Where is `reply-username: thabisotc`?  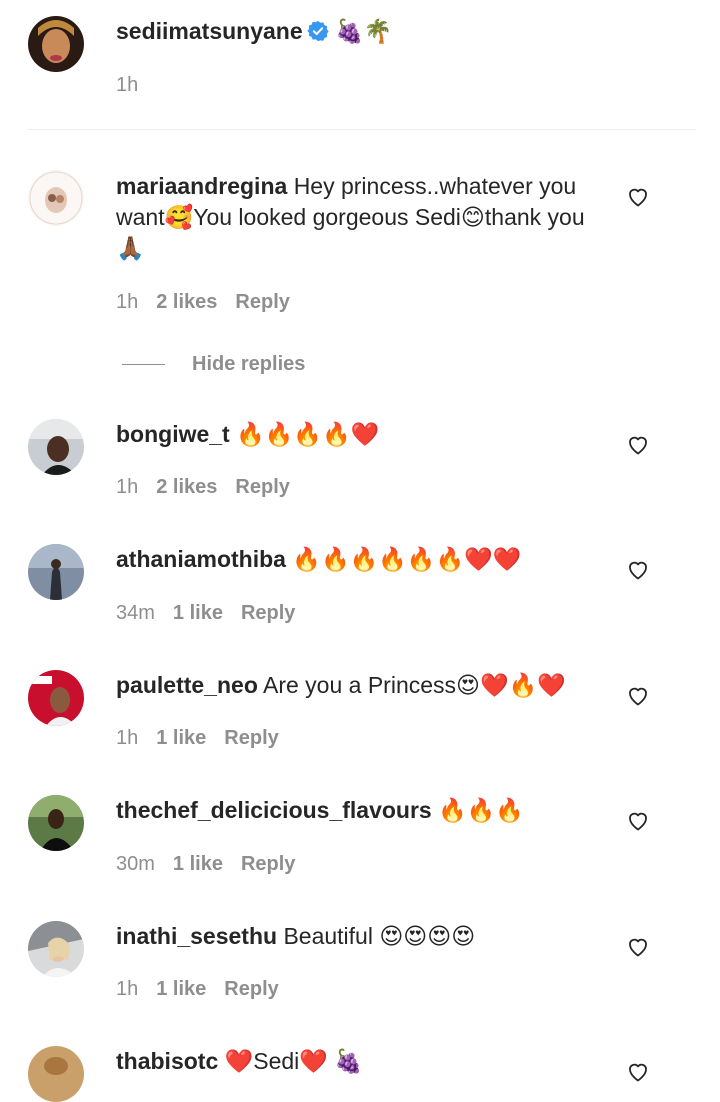 reply-username: thabisotc is located at coordinates (167, 1061).